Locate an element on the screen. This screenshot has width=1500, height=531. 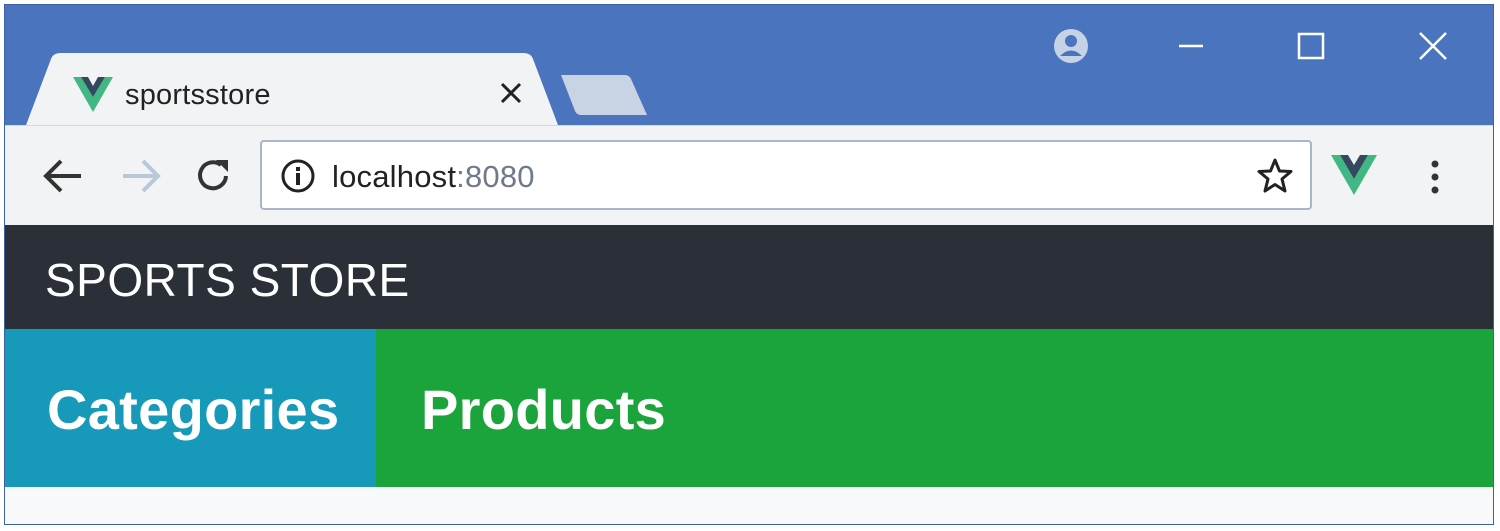
maximize-button is located at coordinates (1311, 46).